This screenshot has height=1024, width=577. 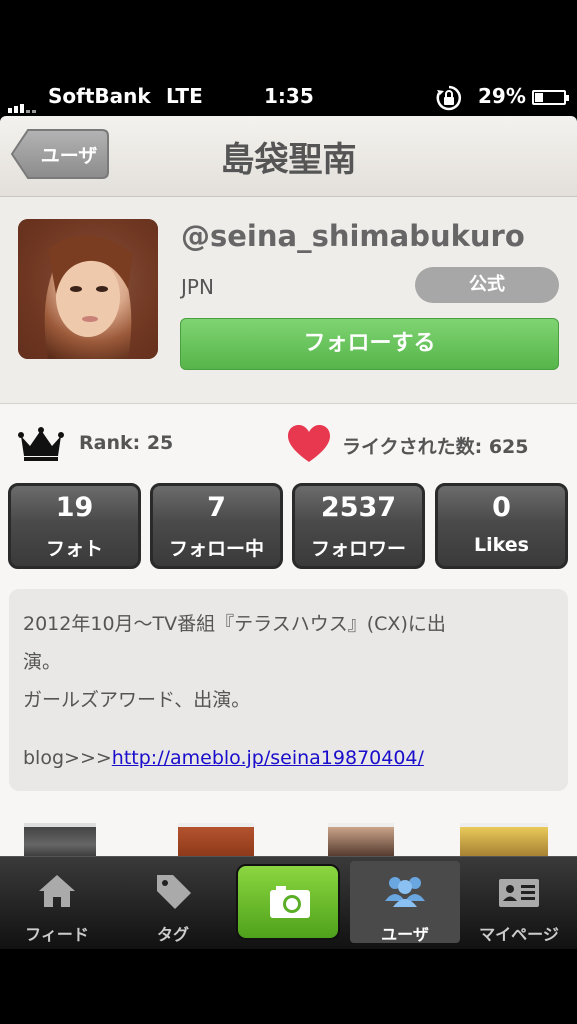 I want to click on tab-bar: フィード タグ ユーザ マイページ, so click(x=288, y=902).